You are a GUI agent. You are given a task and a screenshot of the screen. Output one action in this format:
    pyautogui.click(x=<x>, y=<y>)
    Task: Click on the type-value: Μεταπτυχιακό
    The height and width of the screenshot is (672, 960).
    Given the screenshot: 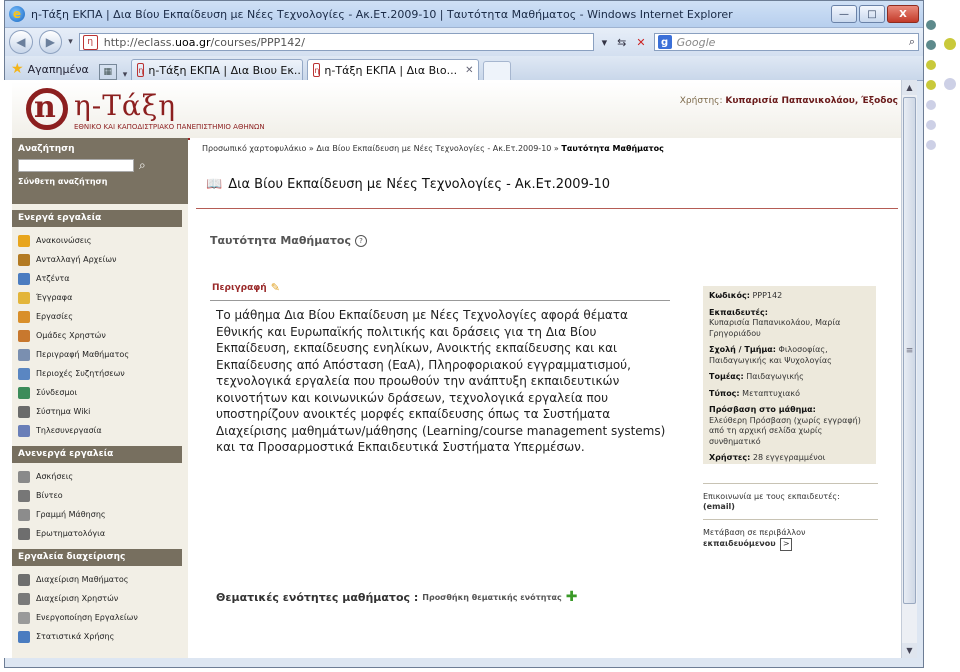 What is the action you would take?
    pyautogui.click(x=771, y=393)
    